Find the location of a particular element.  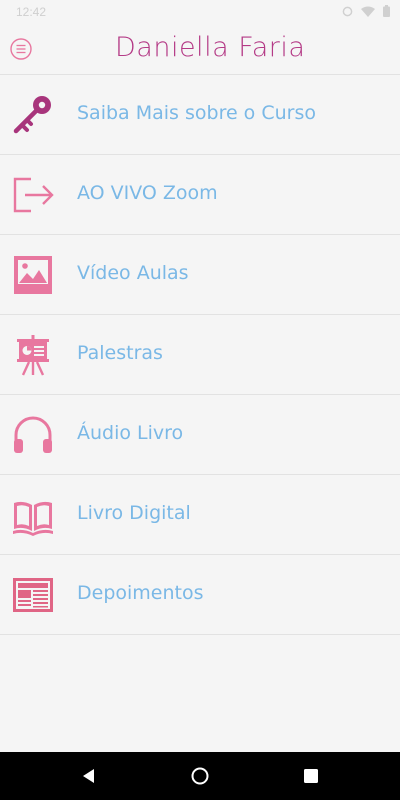

wifi-icon is located at coordinates (368, 11).